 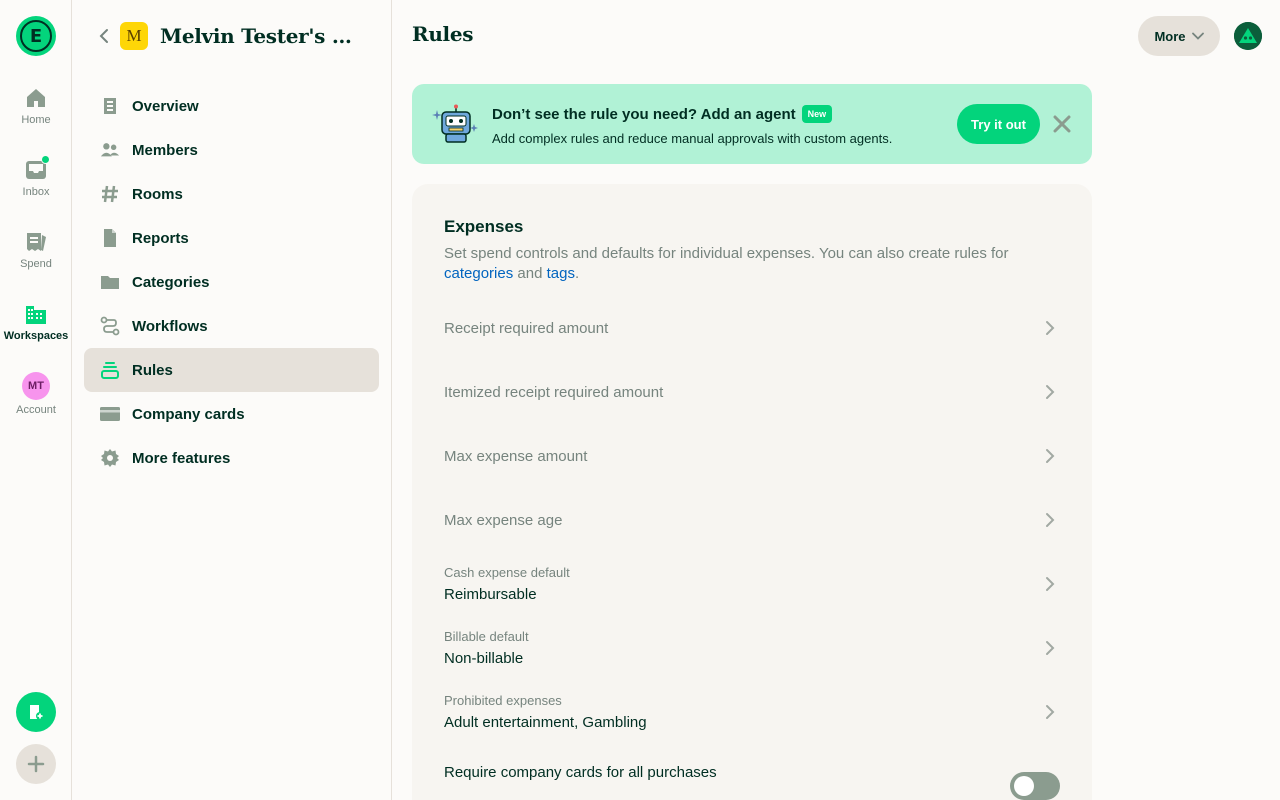 What do you see at coordinates (507, 572) in the screenshot?
I see `row-small-label: Cash expense default` at bounding box center [507, 572].